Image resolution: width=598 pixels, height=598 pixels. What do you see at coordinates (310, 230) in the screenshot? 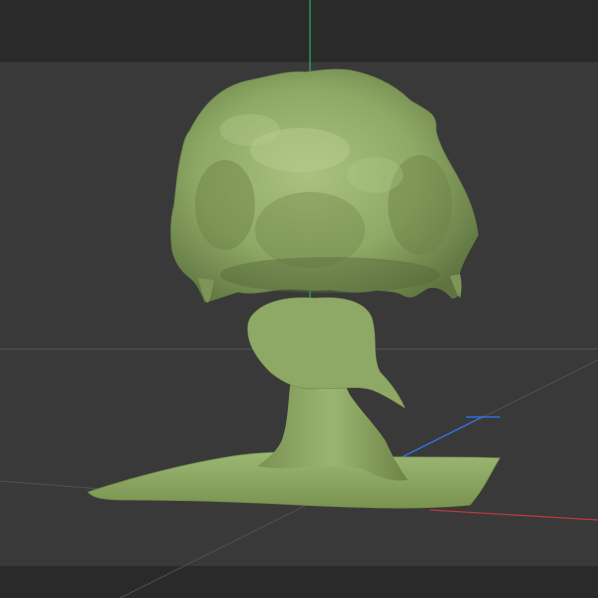
I see `canopy-shadow-center` at bounding box center [310, 230].